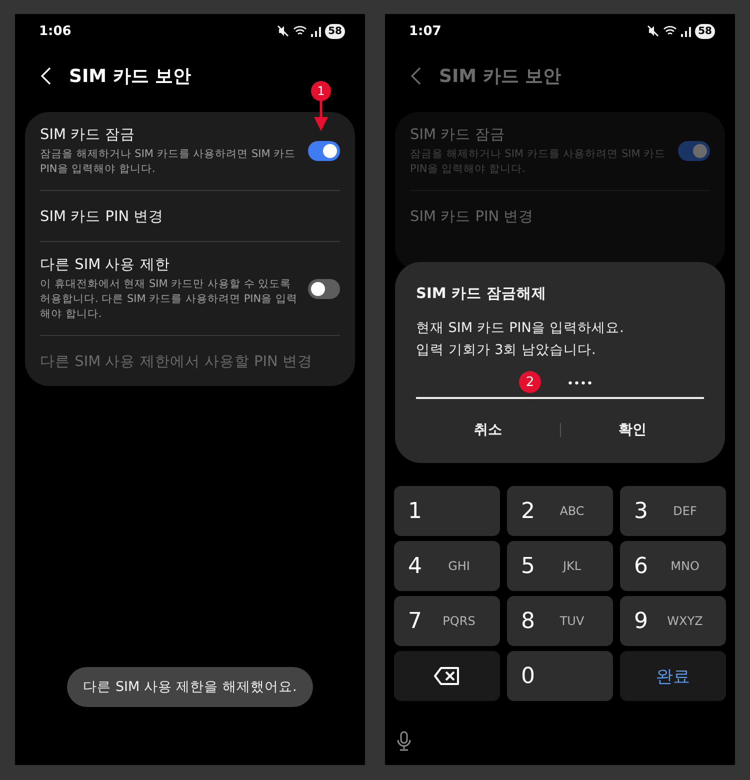 The width and height of the screenshot is (750, 780). Describe the element at coordinates (506, 350) in the screenshot. I see `dialog-message: 입력 기회가 3회 남았습니다.` at that location.